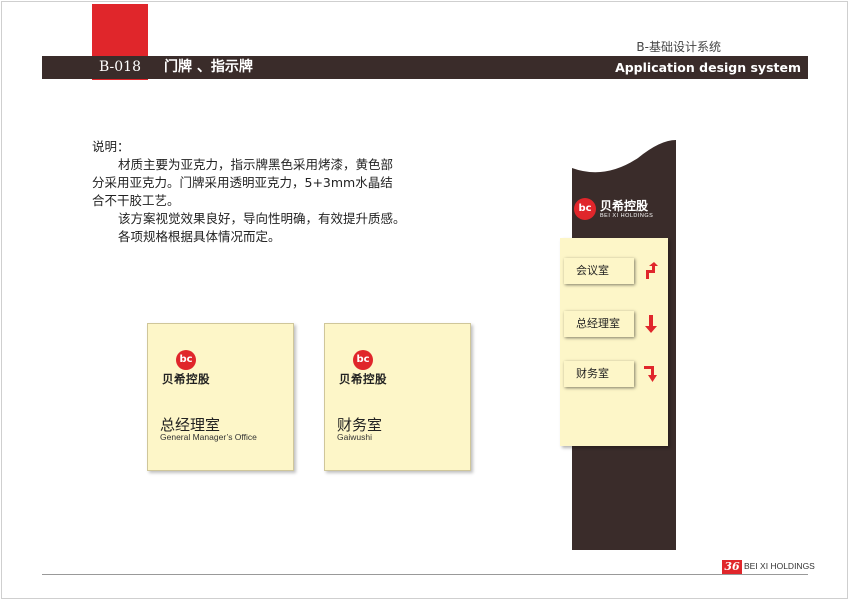  Describe the element at coordinates (256, 164) in the screenshot. I see `description-line: 材质主要为亚克力，指示牌黑色采用烤漆，黄色部` at that location.